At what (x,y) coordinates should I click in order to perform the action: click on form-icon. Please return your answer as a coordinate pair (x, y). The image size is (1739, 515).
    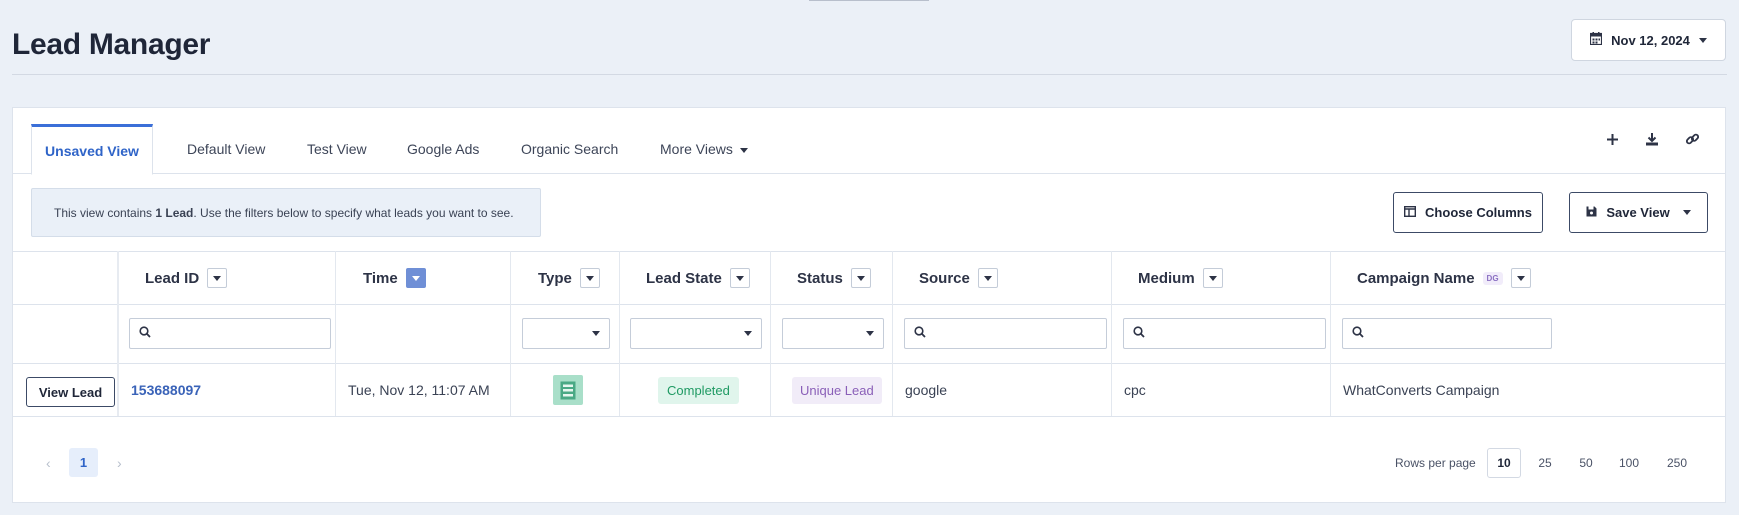
    Looking at the image, I should click on (568, 390).